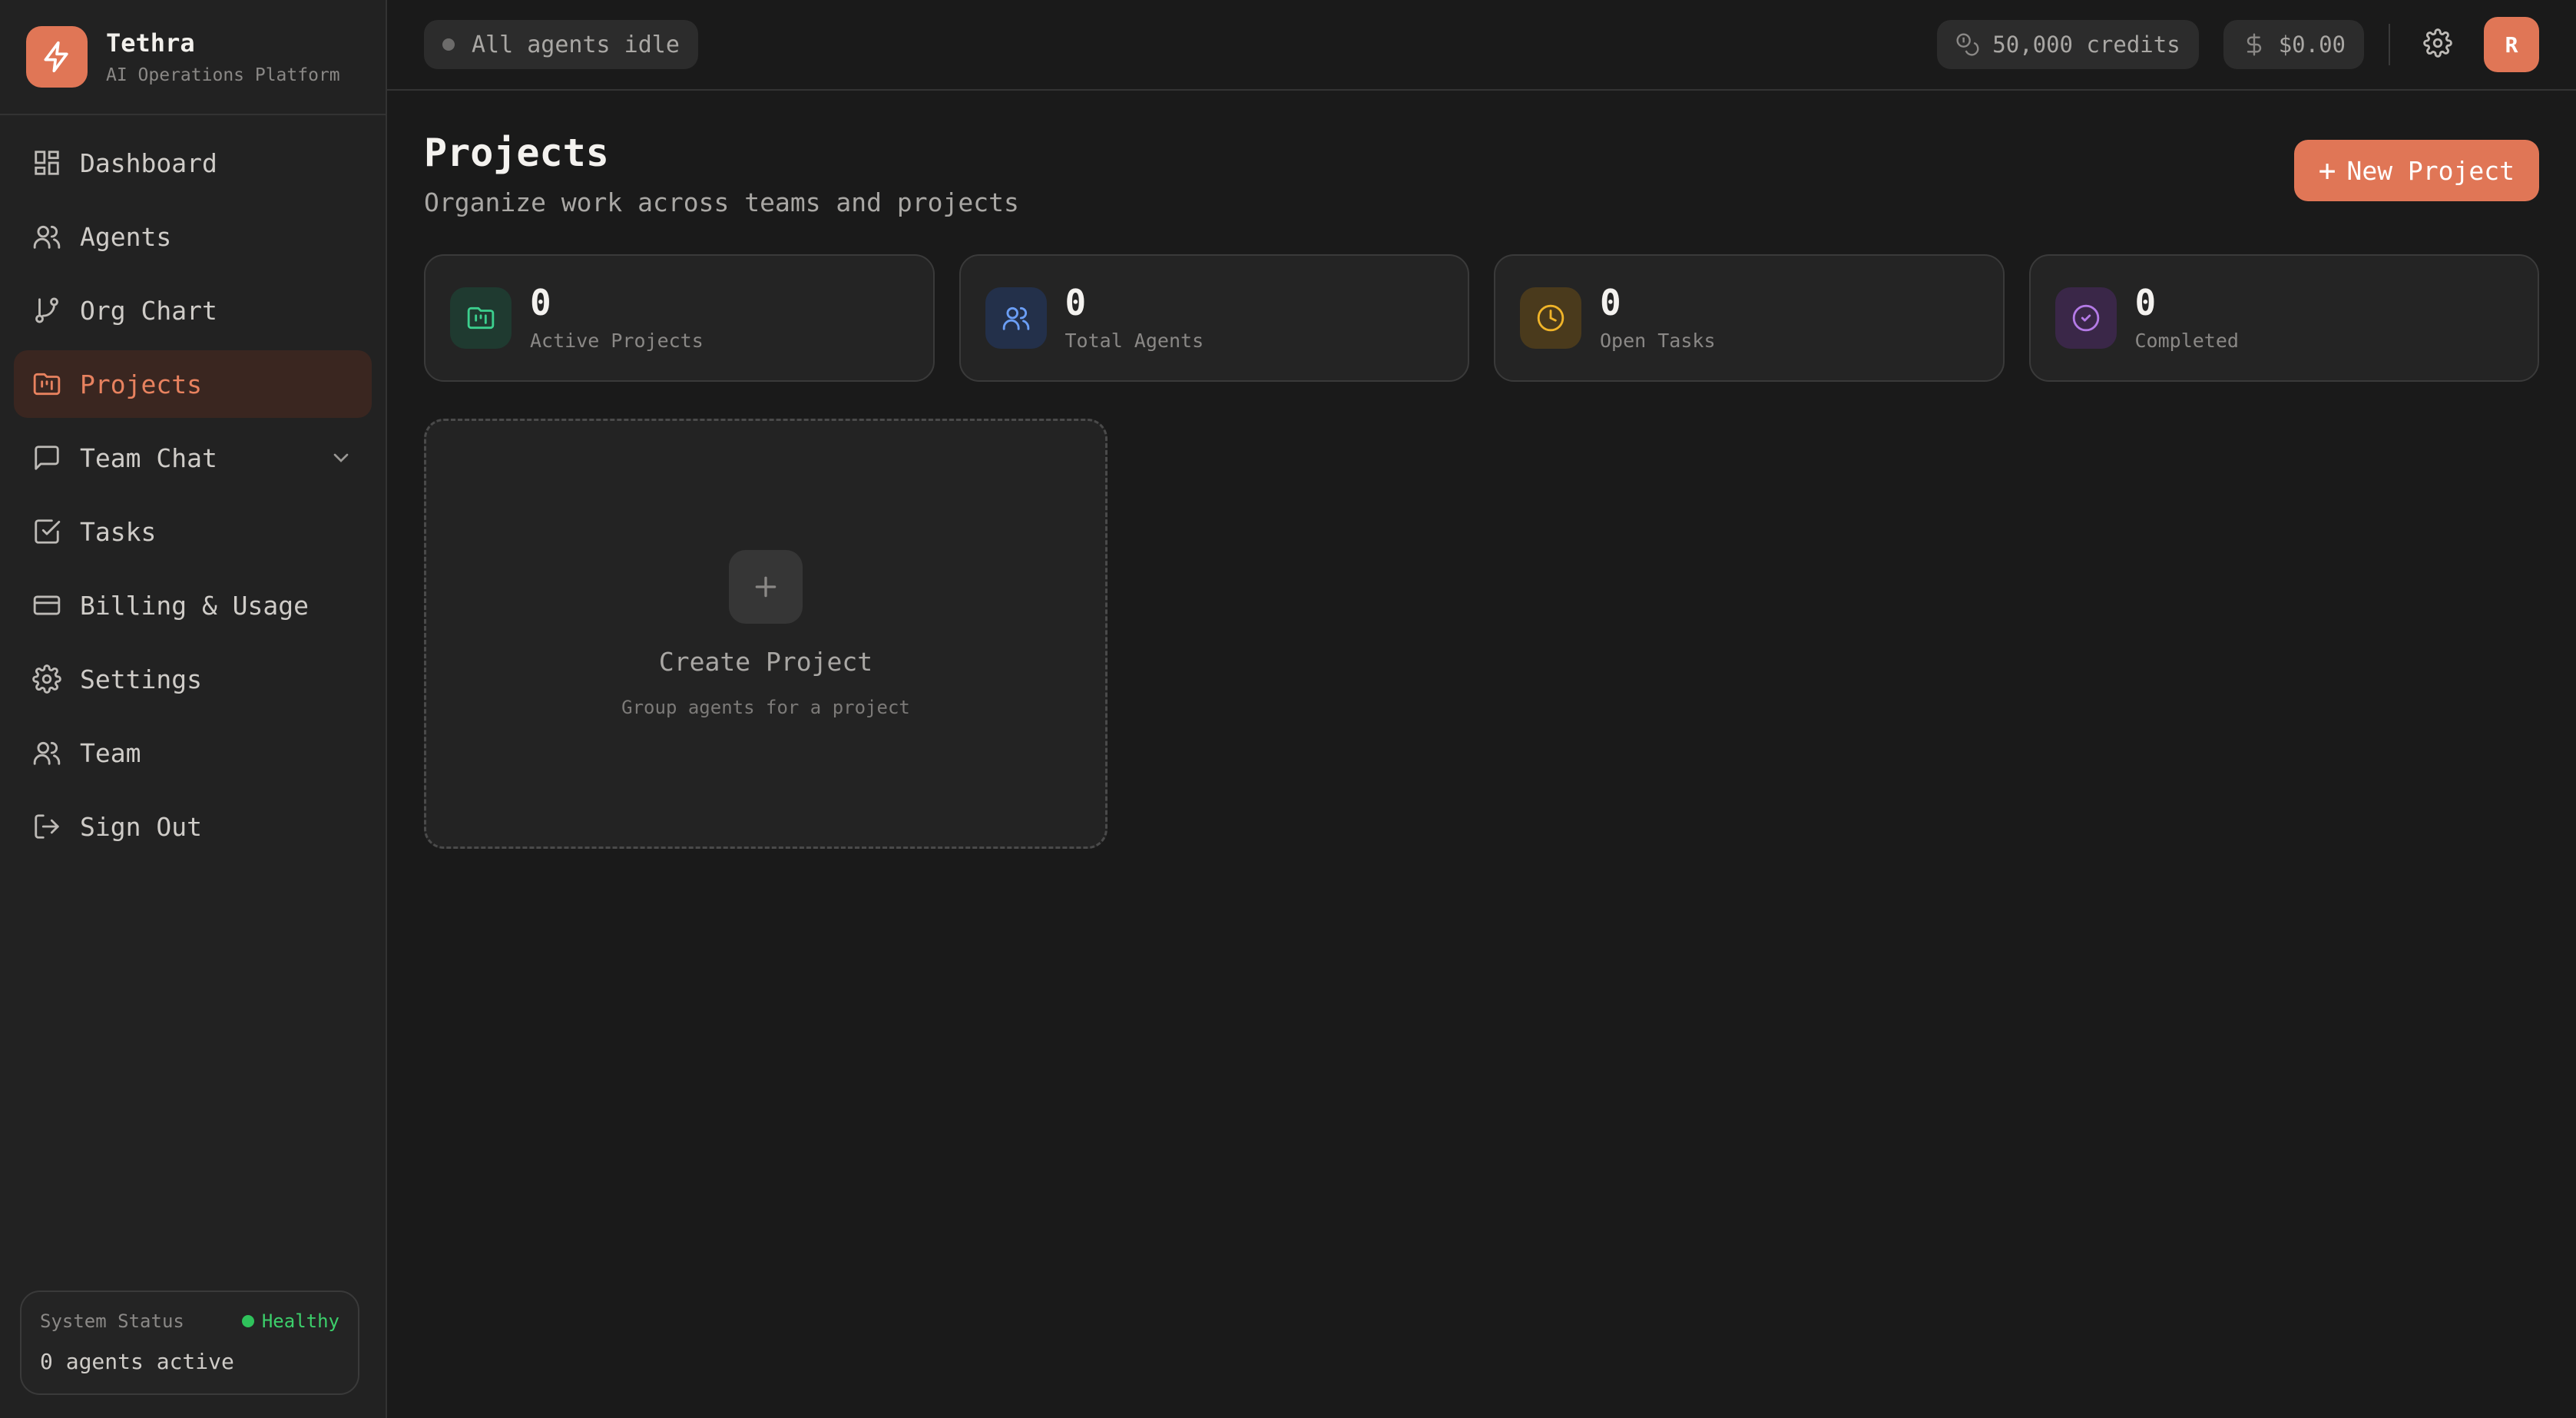 This screenshot has height=1418, width=2576. I want to click on top-bar-actions: 50,000 credits $0.00 R, so click(2225, 44).